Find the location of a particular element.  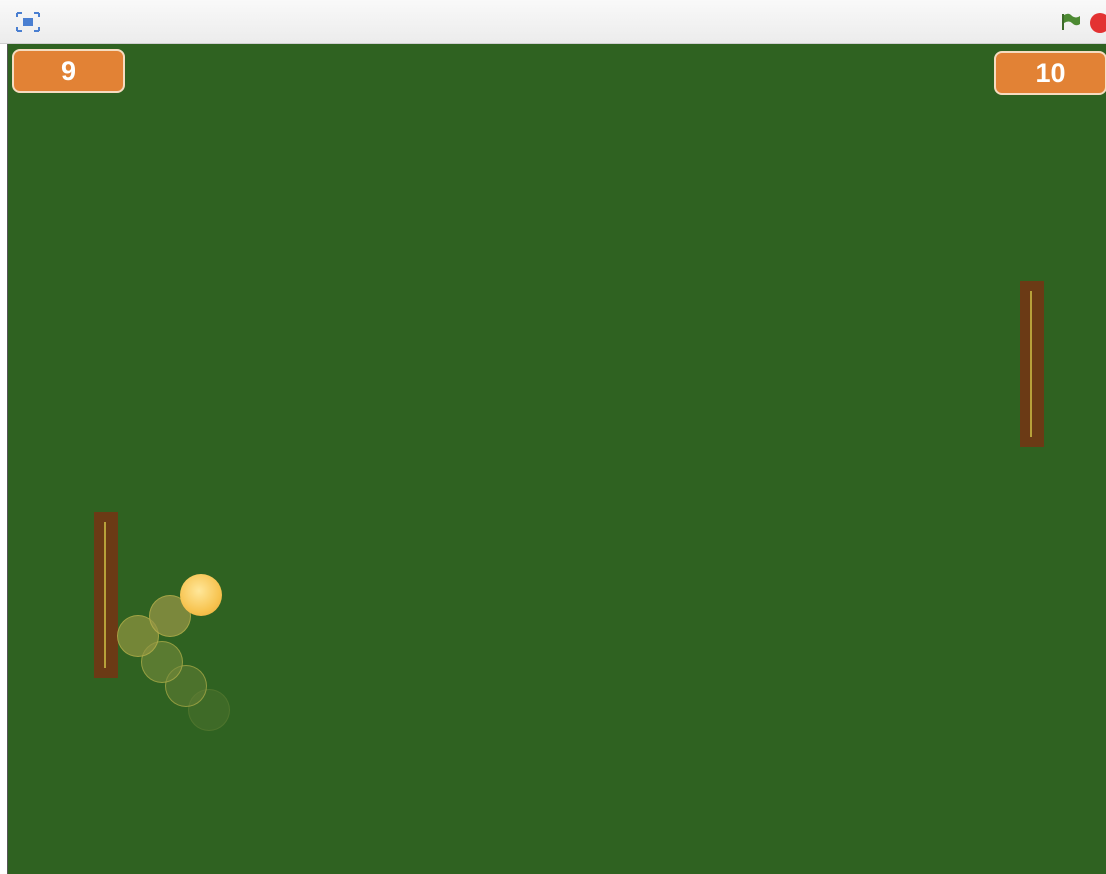

stop-icon is located at coordinates (1098, 23).